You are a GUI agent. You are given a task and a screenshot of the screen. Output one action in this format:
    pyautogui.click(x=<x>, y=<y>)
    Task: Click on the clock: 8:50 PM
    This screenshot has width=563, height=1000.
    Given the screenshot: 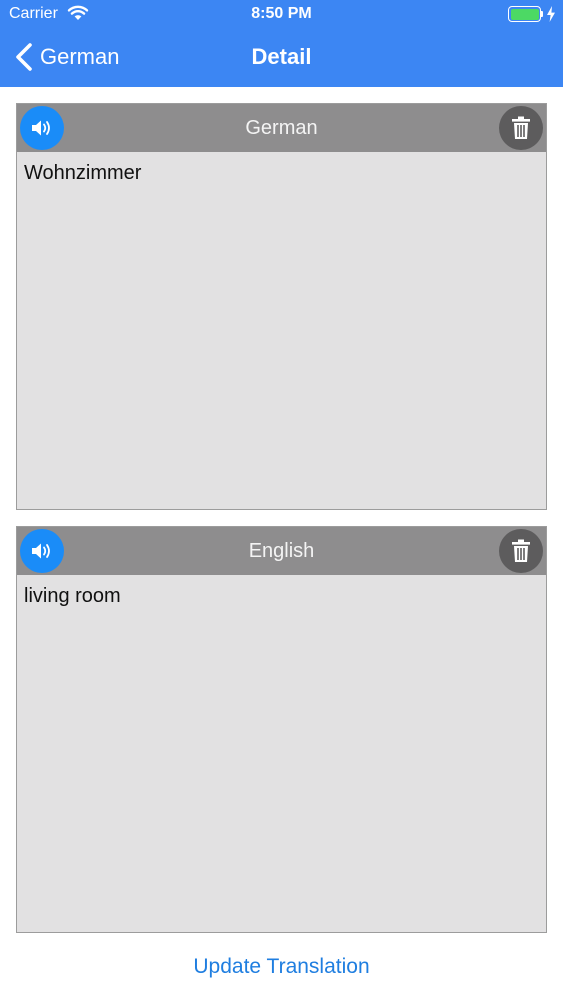 What is the action you would take?
    pyautogui.click(x=281, y=13)
    